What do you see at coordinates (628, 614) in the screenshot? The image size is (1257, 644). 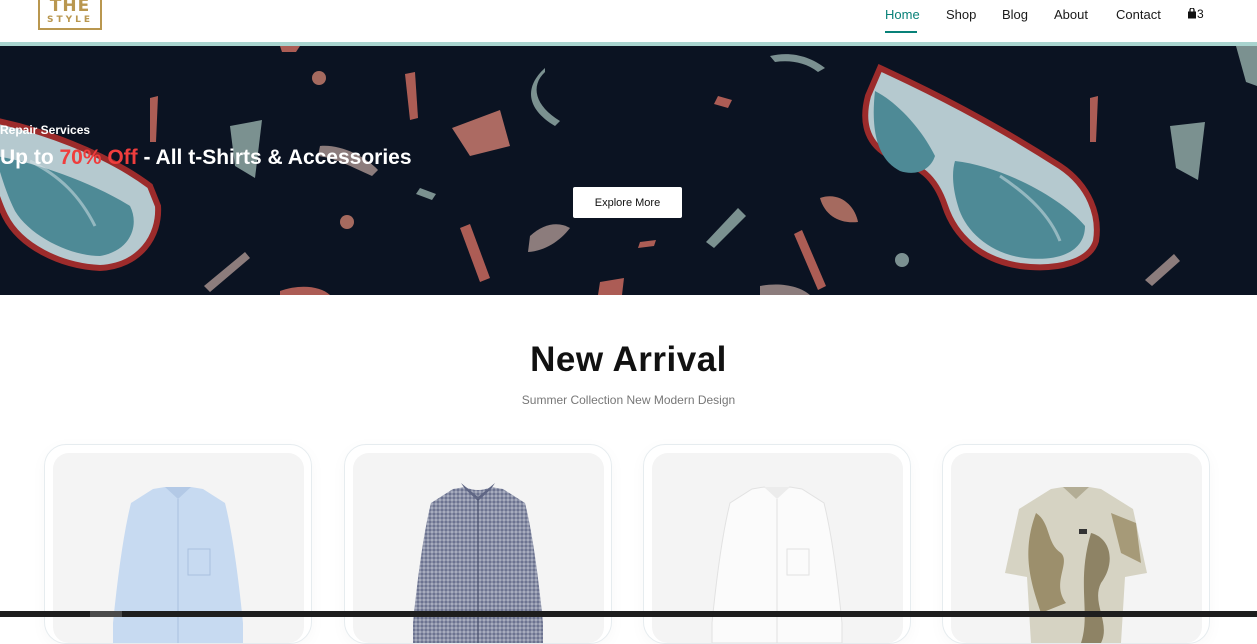 I see `horizontal-scrollbar` at bounding box center [628, 614].